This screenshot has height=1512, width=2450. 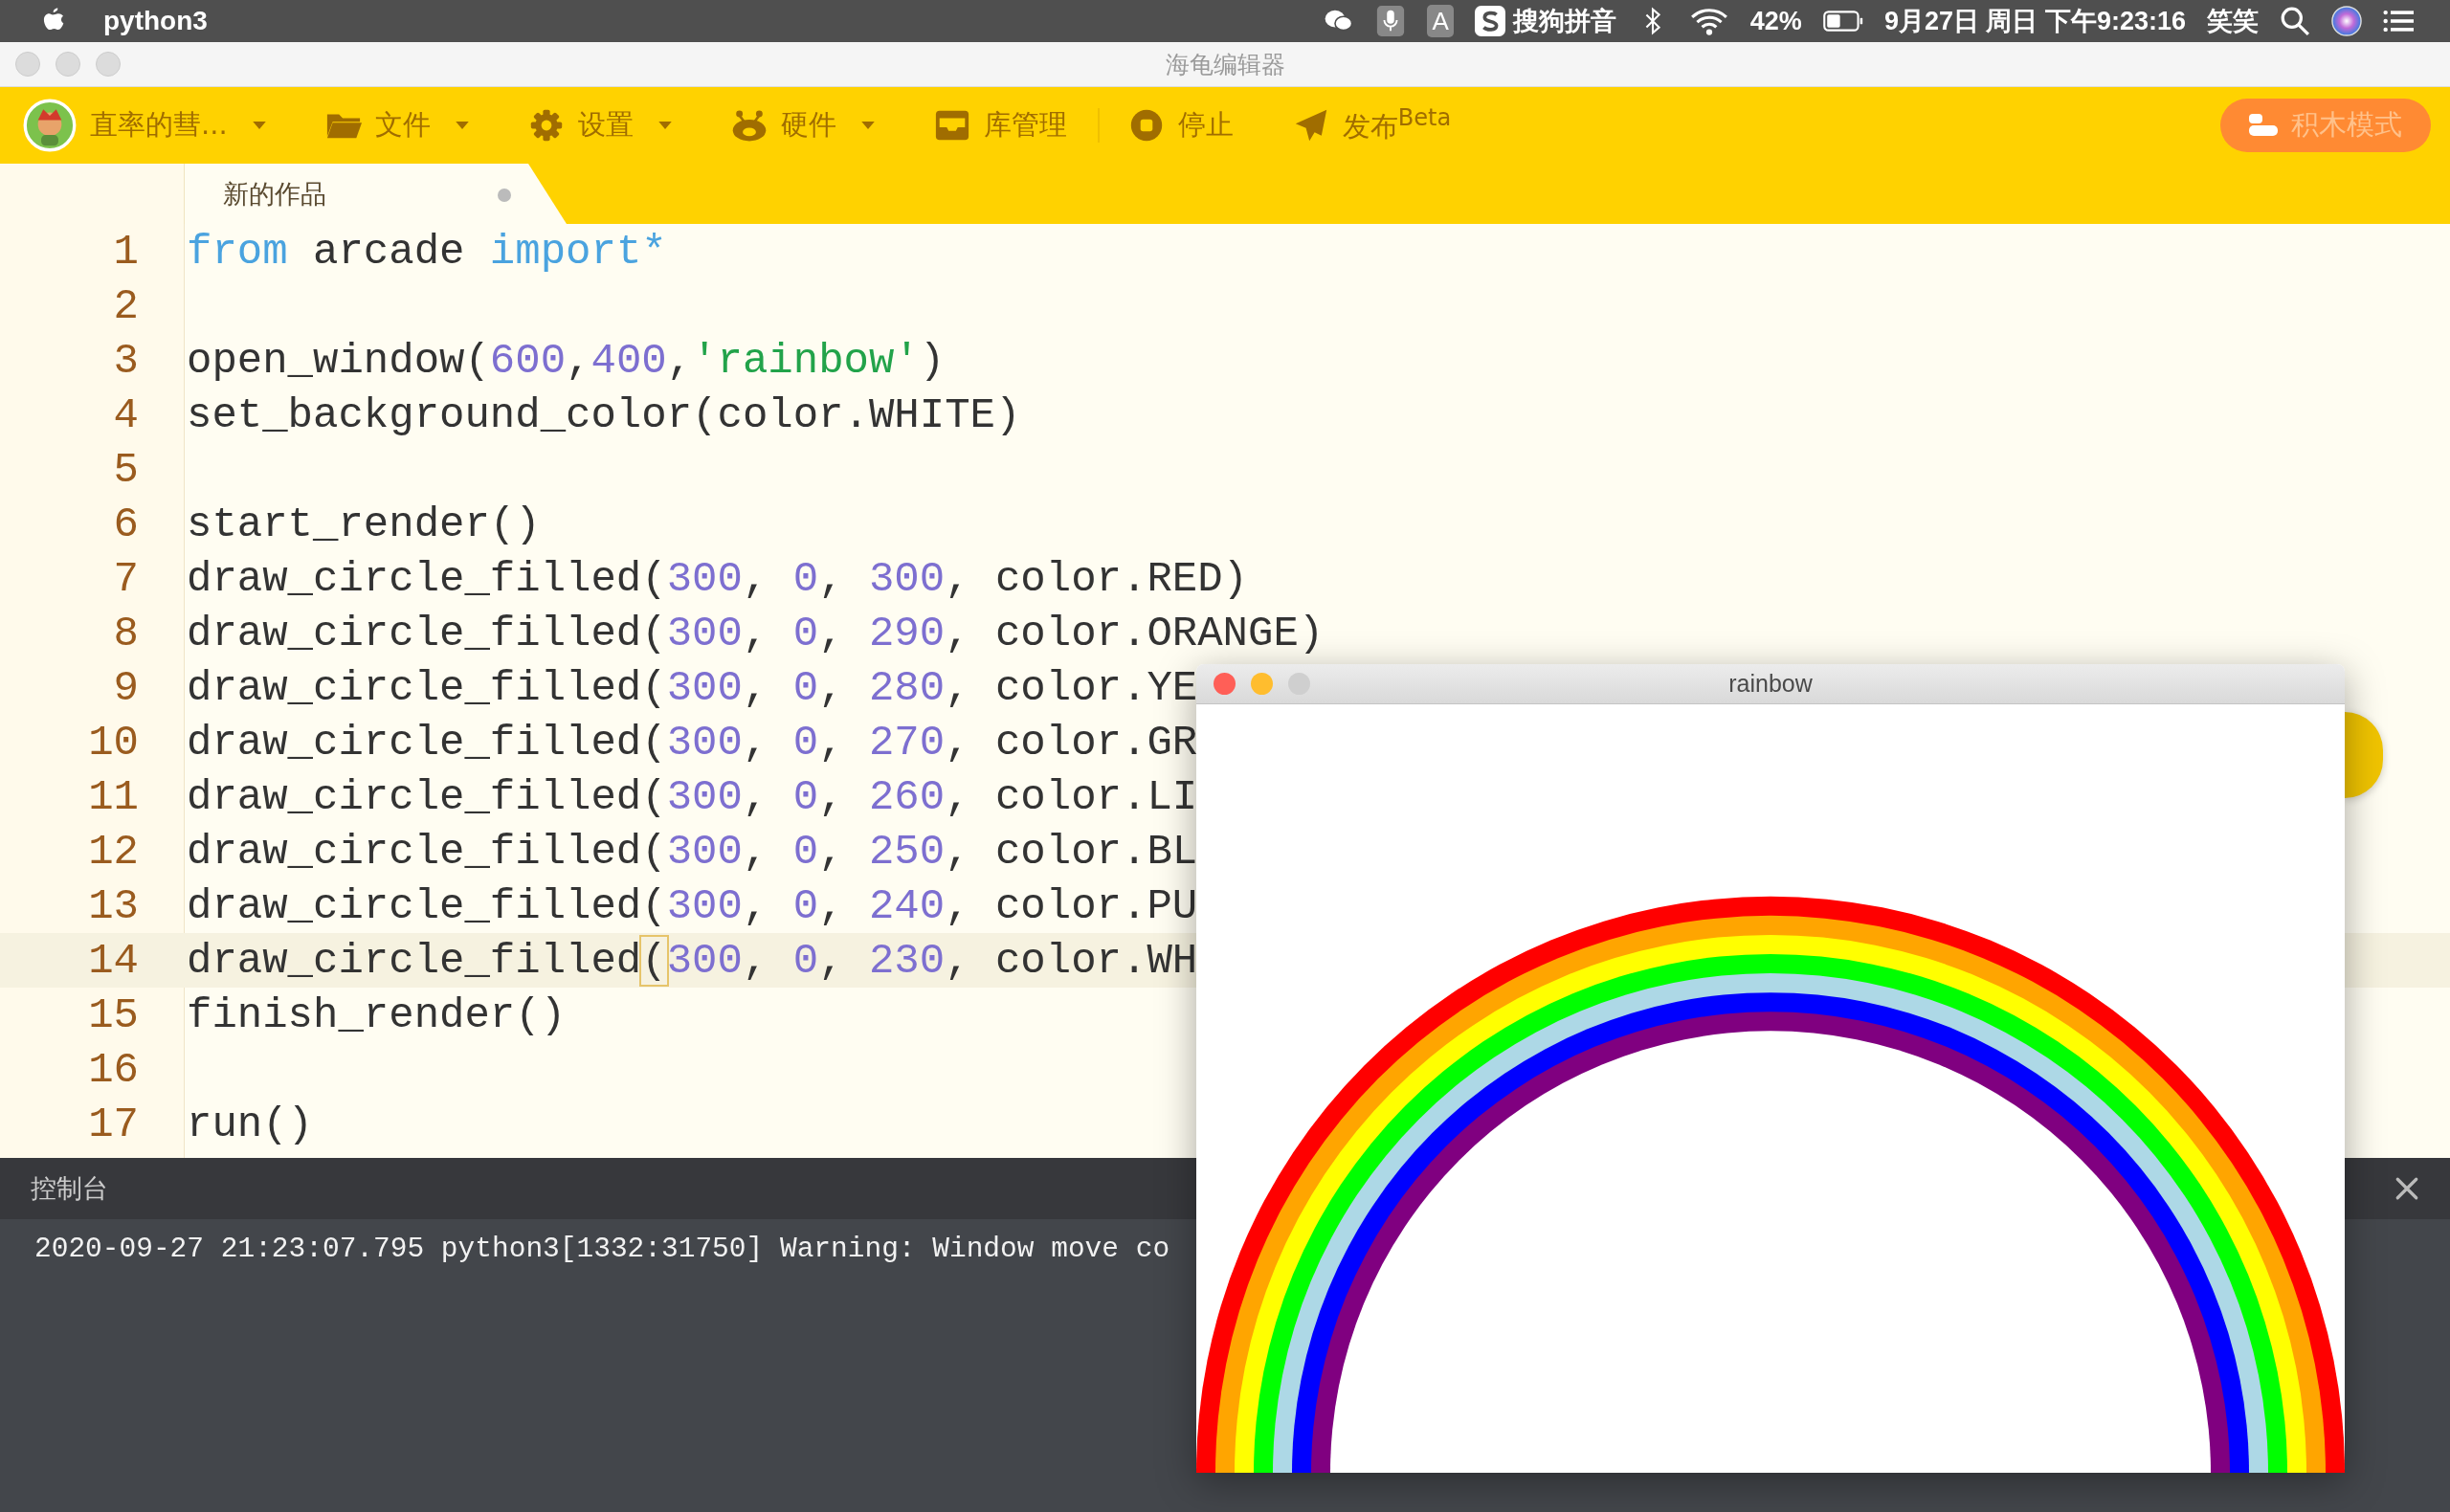 What do you see at coordinates (718, 578) in the screenshot?
I see `code-line: draw_circle_filled(300, 0, 300, color.RED)` at bounding box center [718, 578].